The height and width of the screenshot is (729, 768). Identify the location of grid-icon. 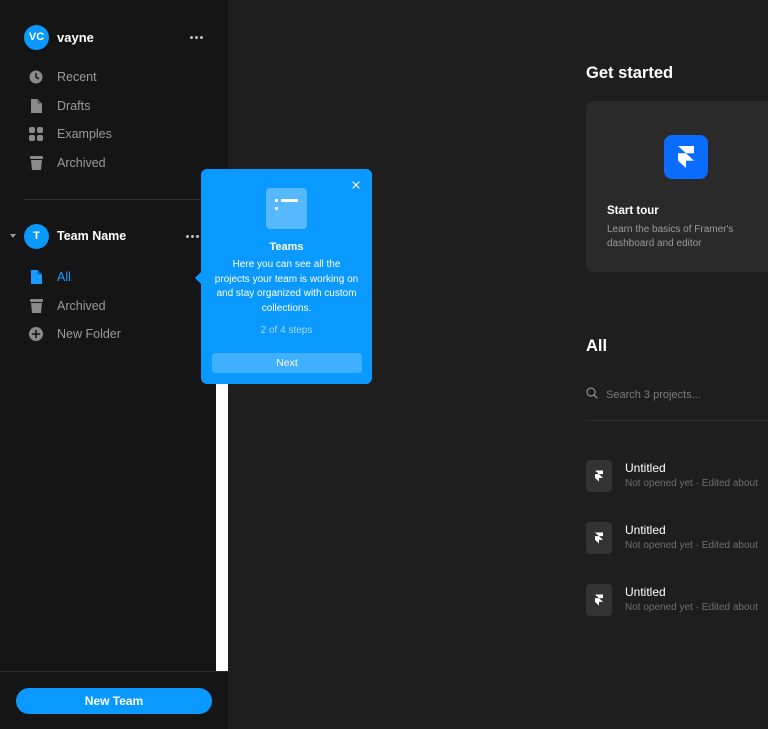
(36, 134).